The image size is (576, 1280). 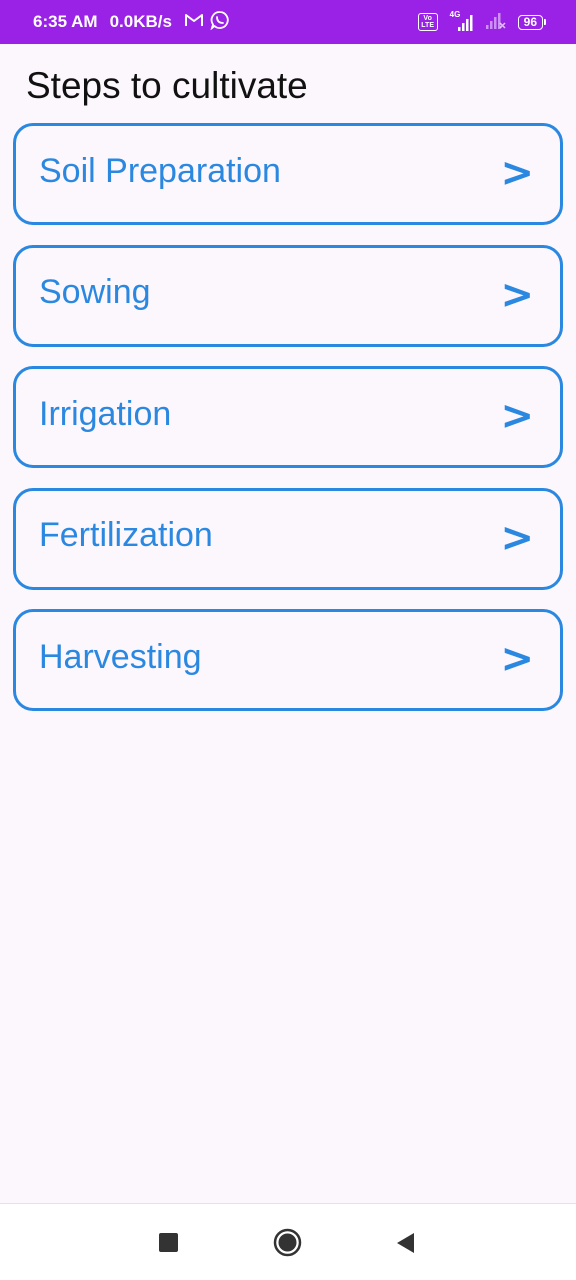 I want to click on status-time: 6:35 AM, so click(x=65, y=21).